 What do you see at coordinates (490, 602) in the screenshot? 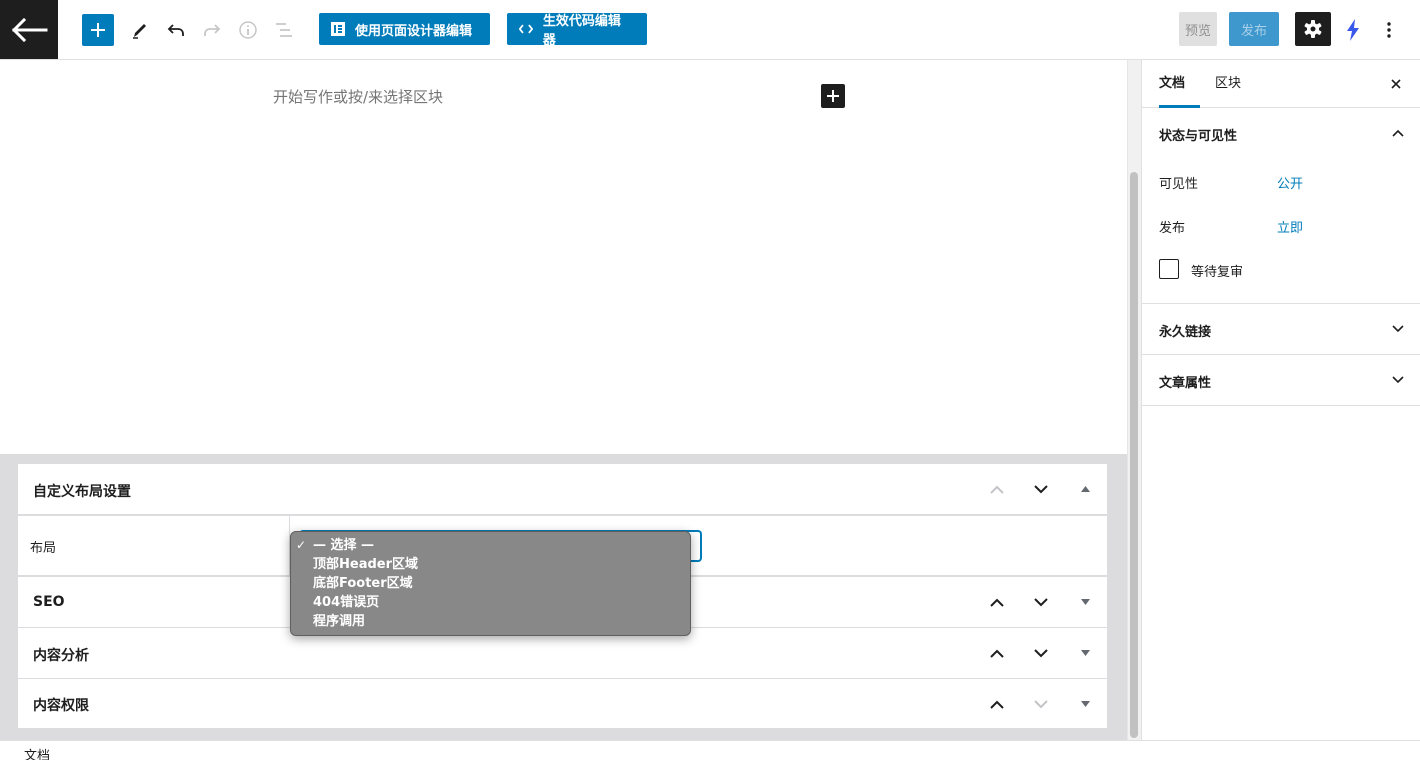
I see `dropdown-option: 404错误页` at bounding box center [490, 602].